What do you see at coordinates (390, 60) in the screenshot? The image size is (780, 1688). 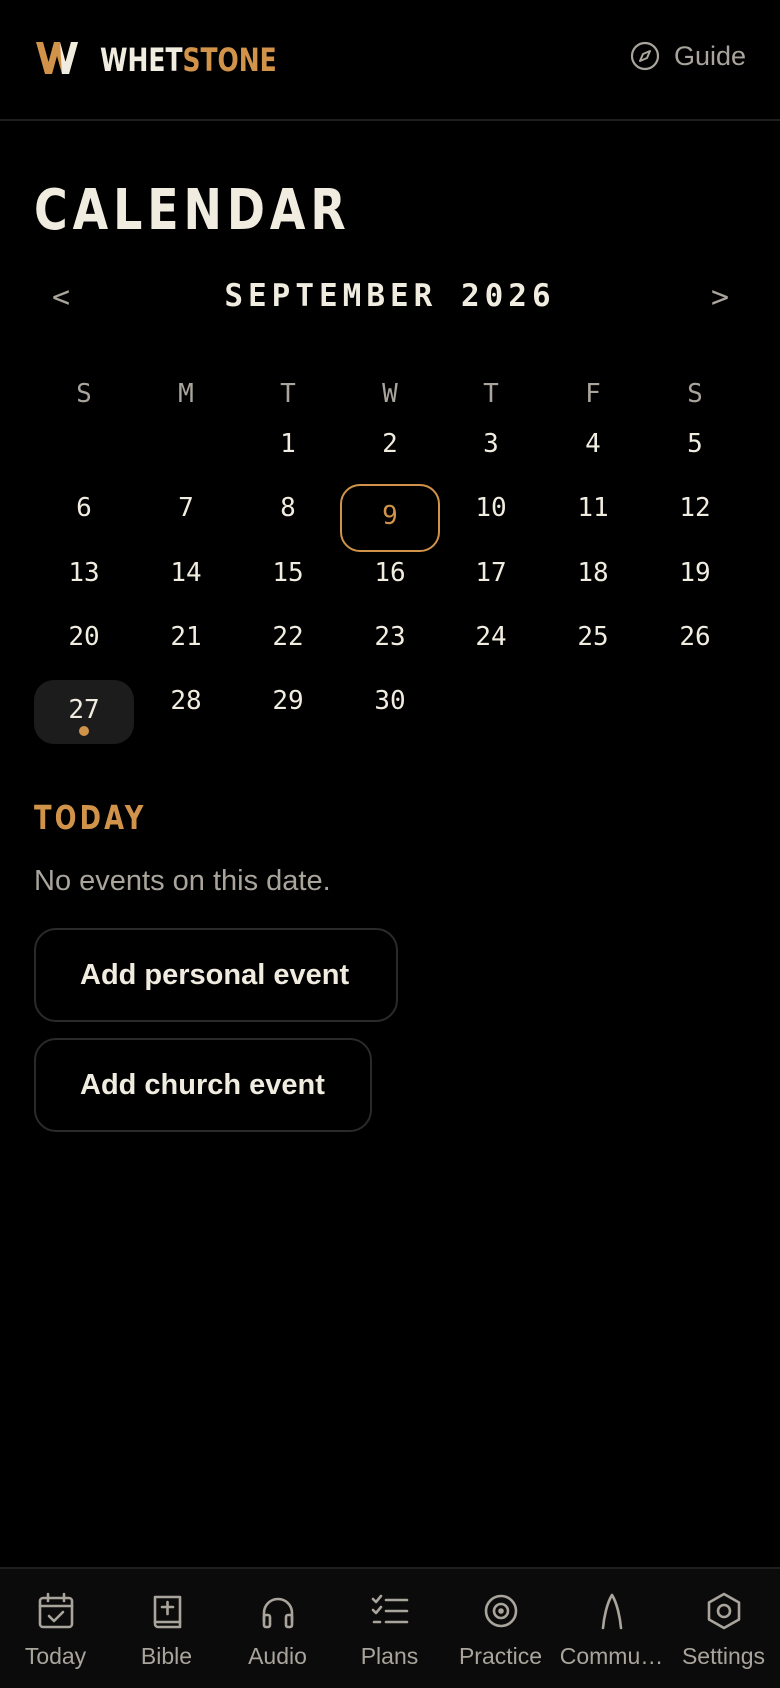 I see `app-header: WHETSTONE Guide` at bounding box center [390, 60].